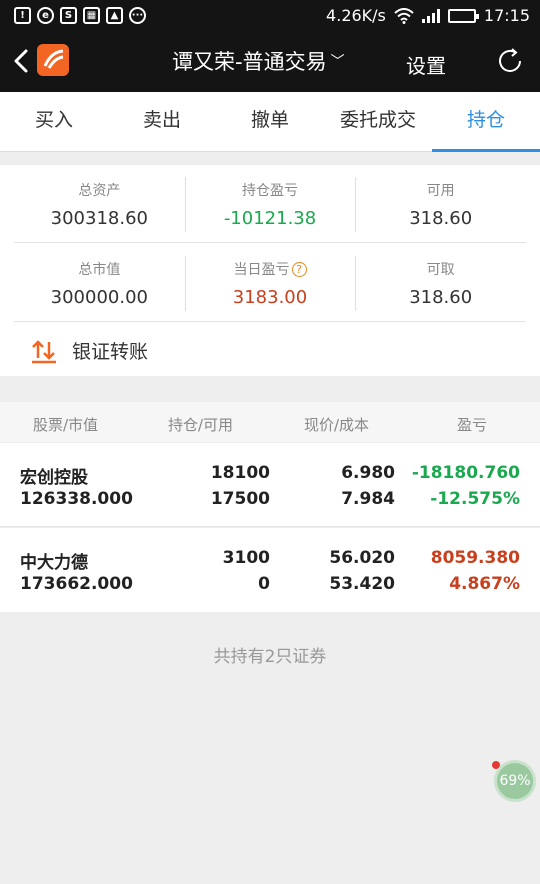 Image resolution: width=540 pixels, height=884 pixels. I want to click on position-pnl: 持仓盈亏 -10121.38, so click(270, 203).